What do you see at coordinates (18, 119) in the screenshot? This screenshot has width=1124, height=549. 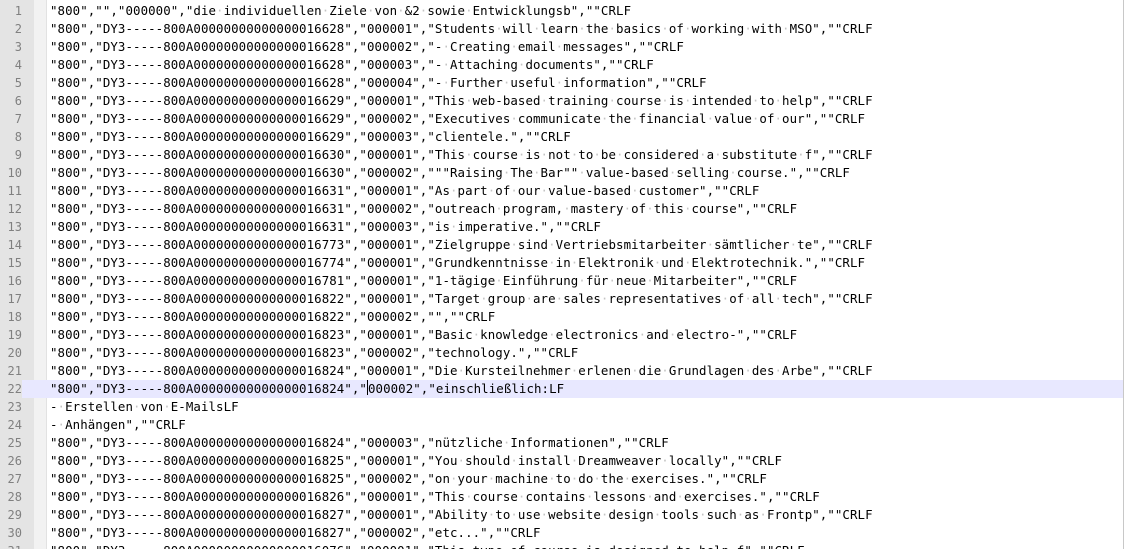 I see `line-number: 7` at bounding box center [18, 119].